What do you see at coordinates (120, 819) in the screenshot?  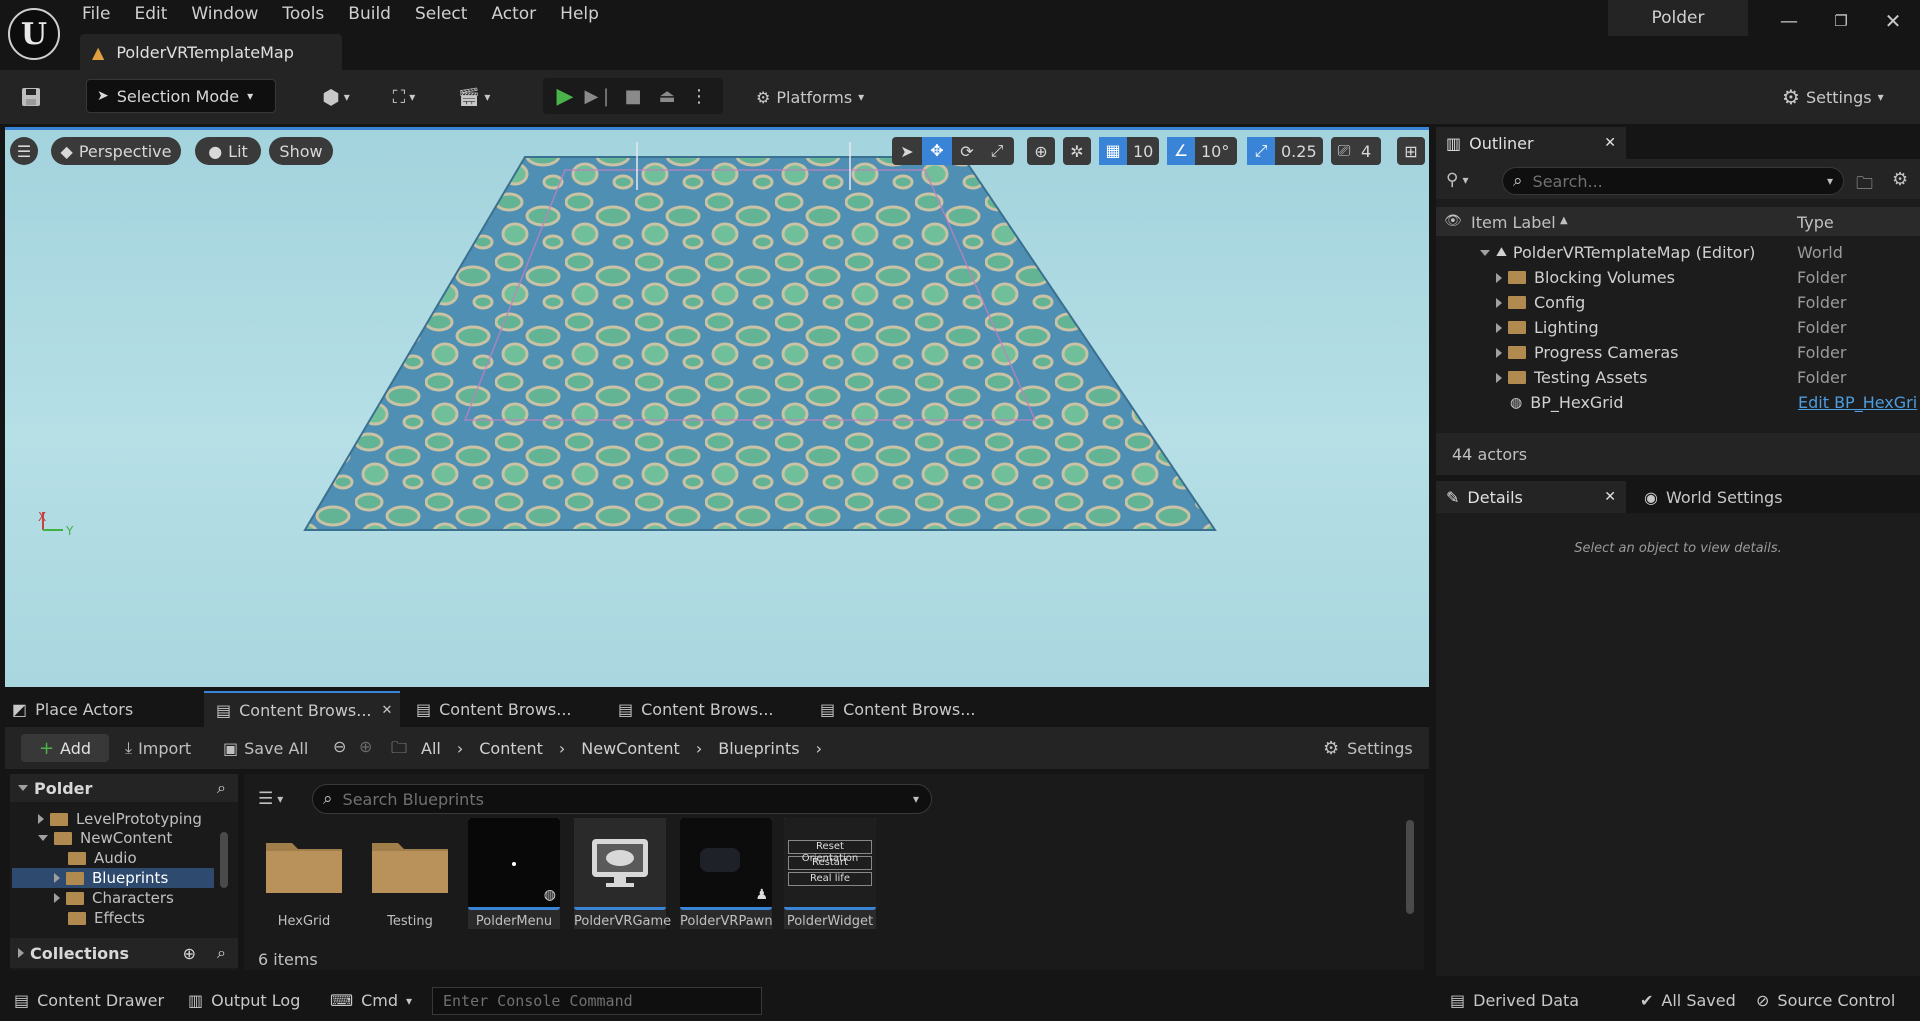 I see `tree-item: LevelPrototyping` at bounding box center [120, 819].